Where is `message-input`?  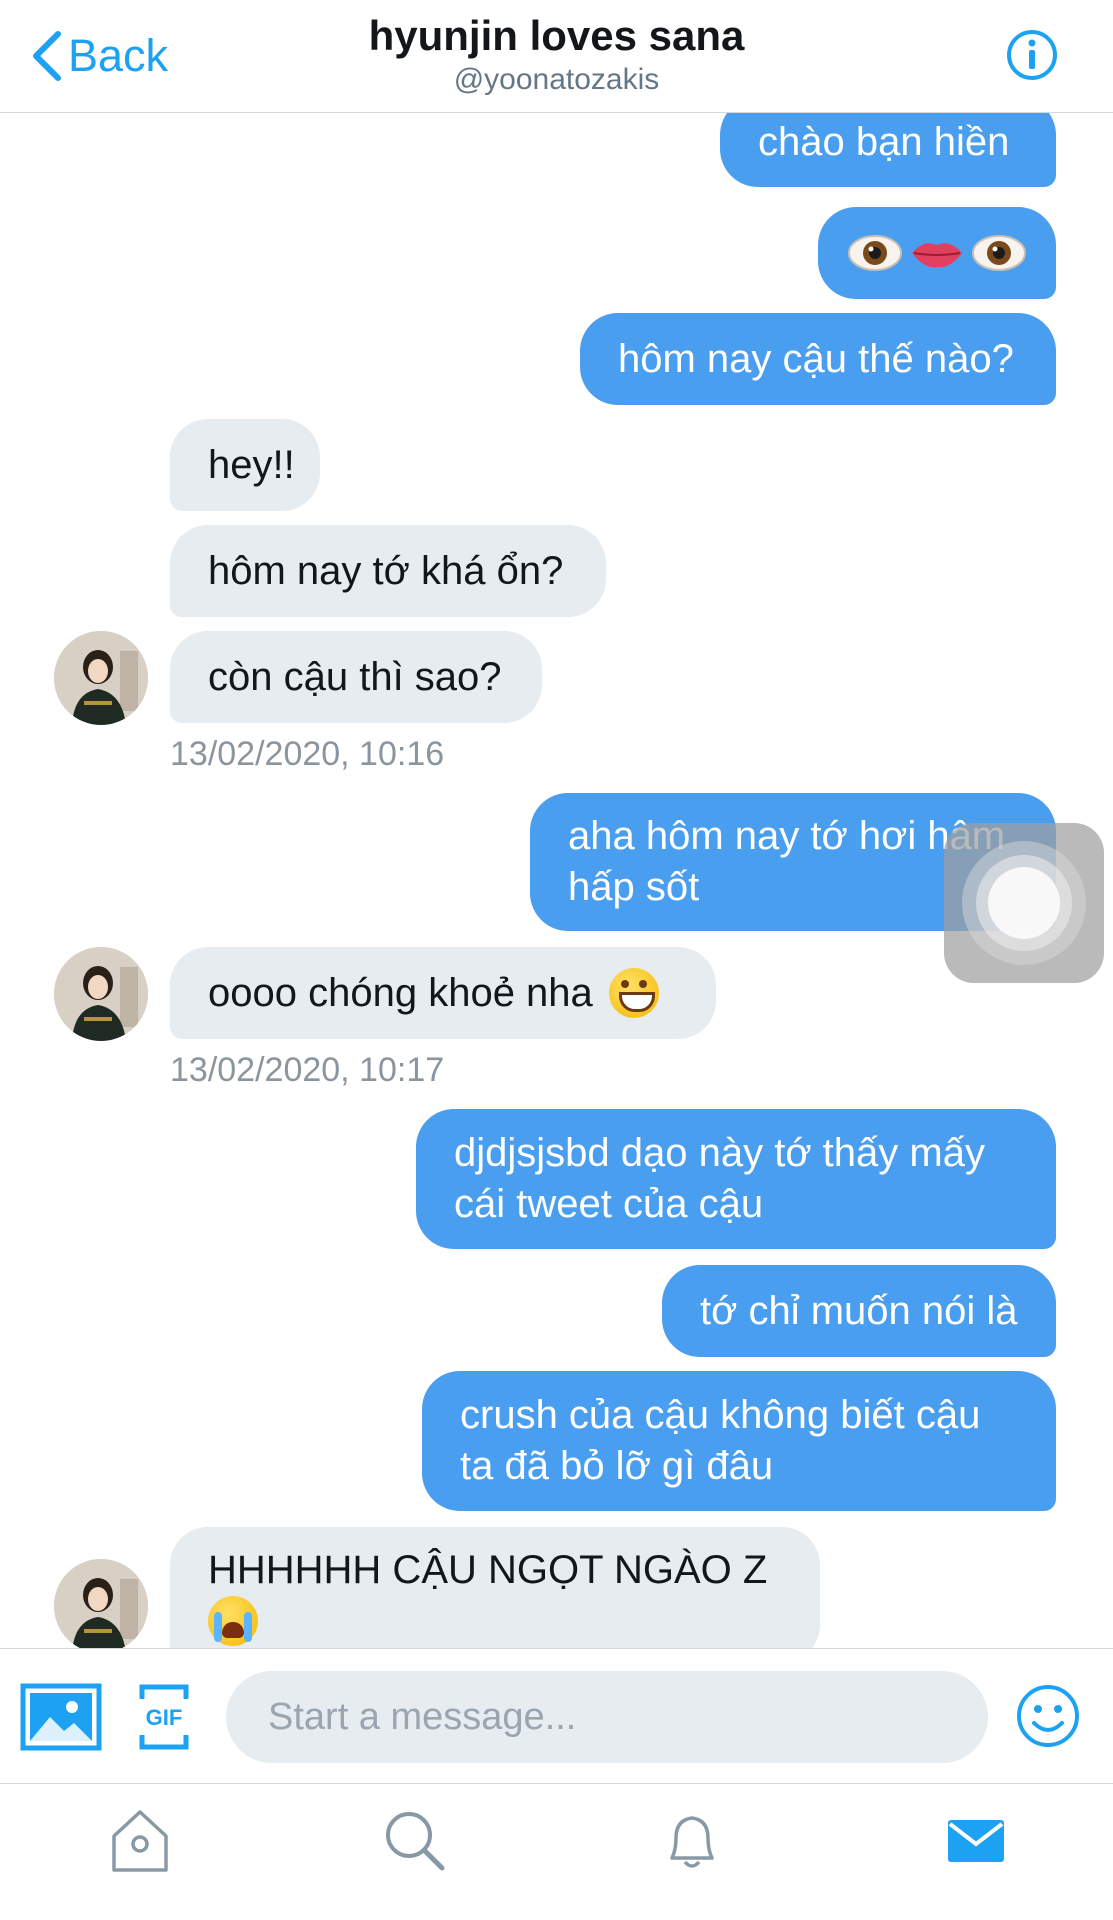
message-input is located at coordinates (607, 1717).